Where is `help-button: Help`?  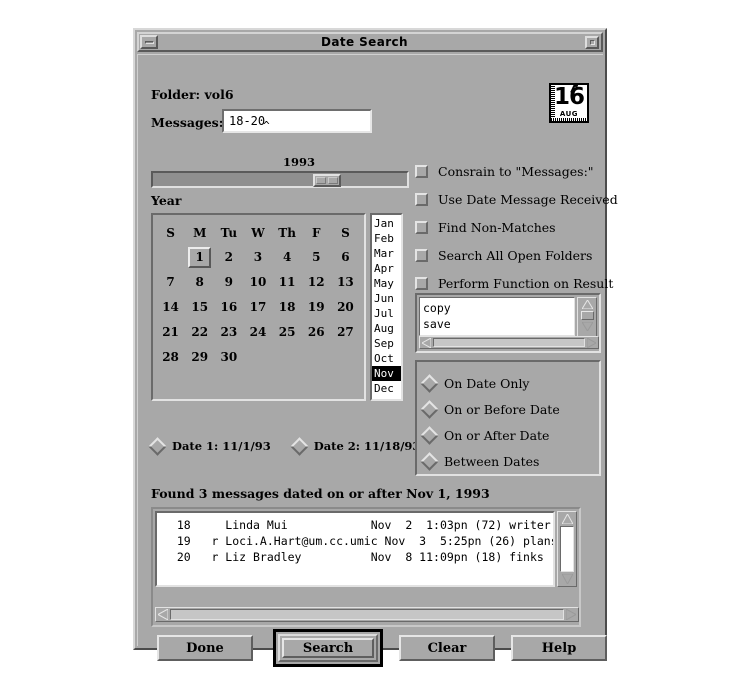
help-button: Help is located at coordinates (559, 648).